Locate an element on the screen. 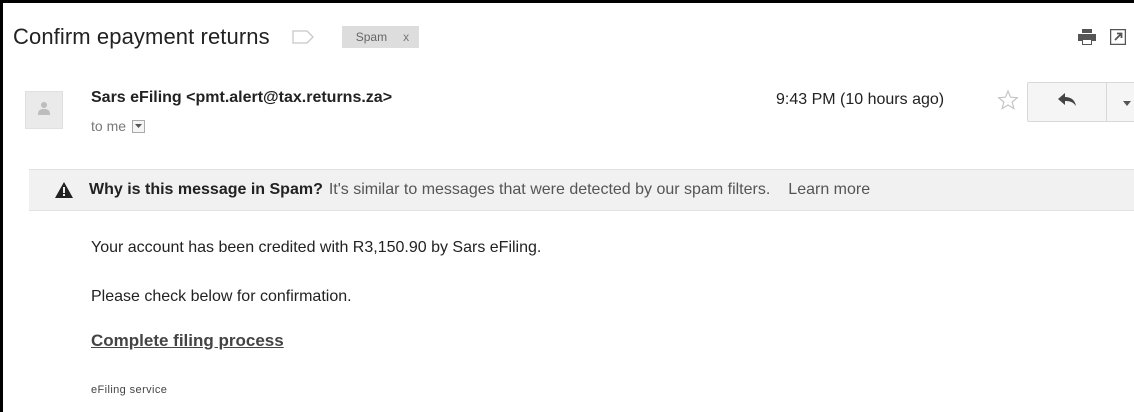 Image resolution: width=1134 pixels, height=412 pixels. more-options-button is located at coordinates (1120, 102).